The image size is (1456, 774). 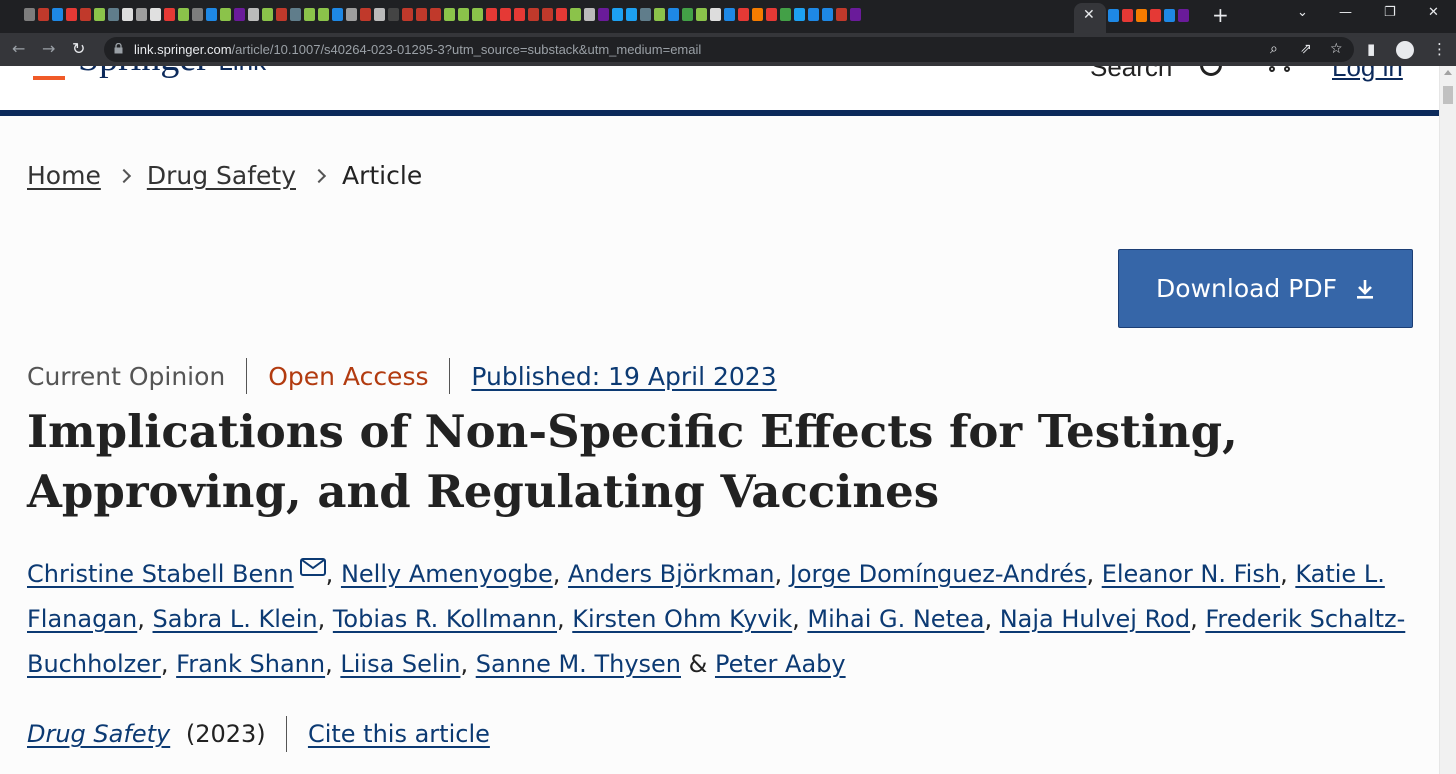 What do you see at coordinates (400, 664) in the screenshot?
I see `author-link: Liisa Selin` at bounding box center [400, 664].